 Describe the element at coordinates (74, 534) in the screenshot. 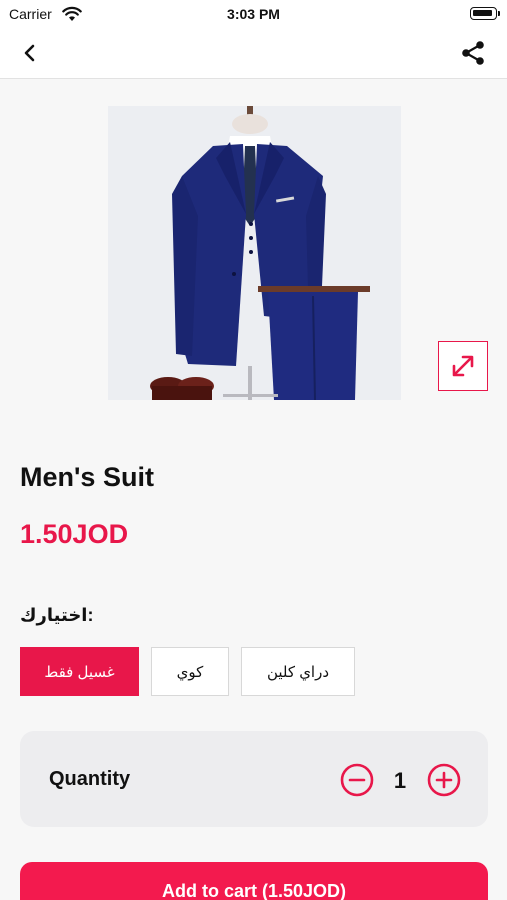

I see `product-price: 1.50JOD` at that location.